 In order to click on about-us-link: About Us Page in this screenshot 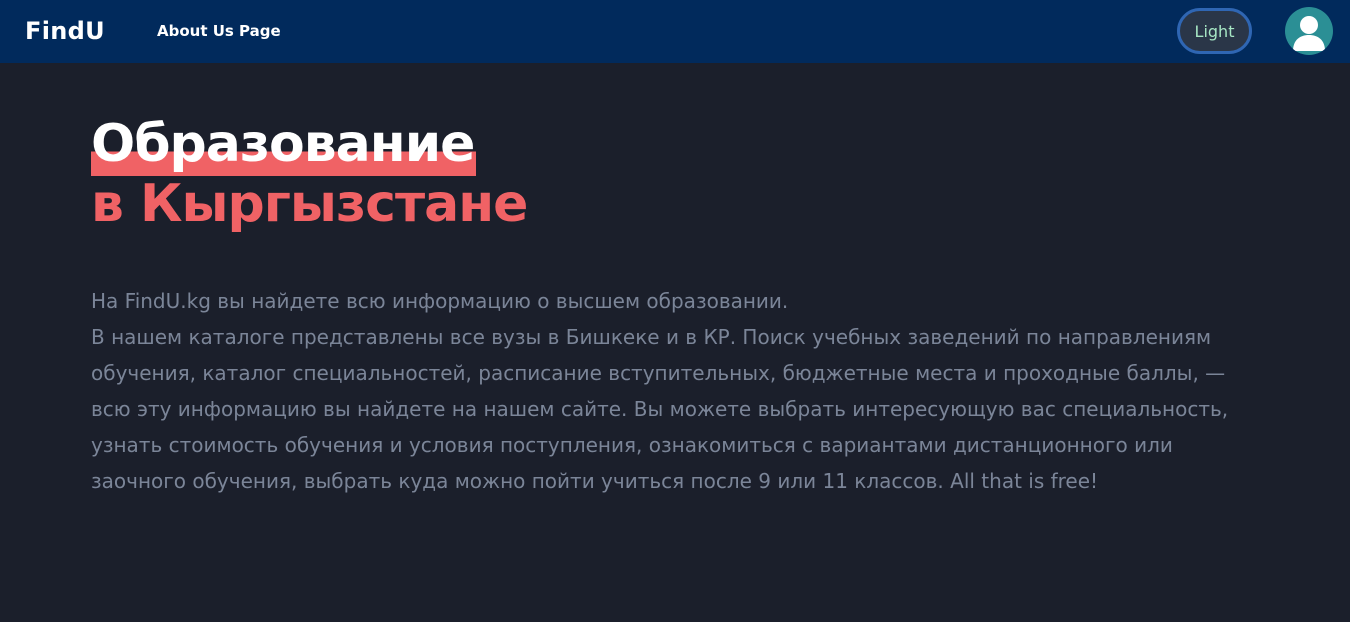, I will do `click(219, 31)`.